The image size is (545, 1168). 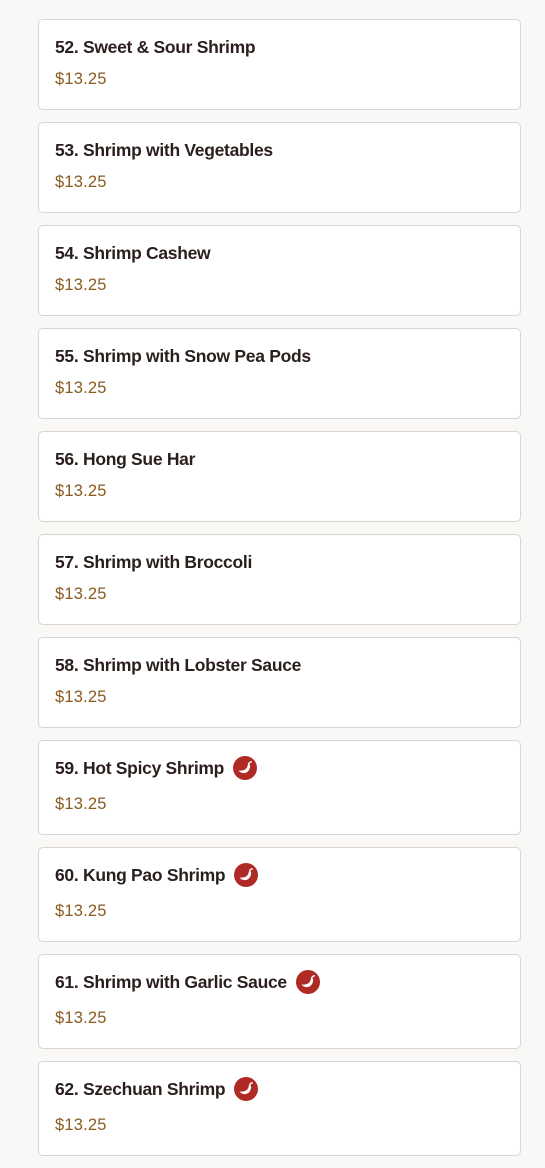 I want to click on item-title-row: 57. Shrimp with Broccoli, so click(x=279, y=562).